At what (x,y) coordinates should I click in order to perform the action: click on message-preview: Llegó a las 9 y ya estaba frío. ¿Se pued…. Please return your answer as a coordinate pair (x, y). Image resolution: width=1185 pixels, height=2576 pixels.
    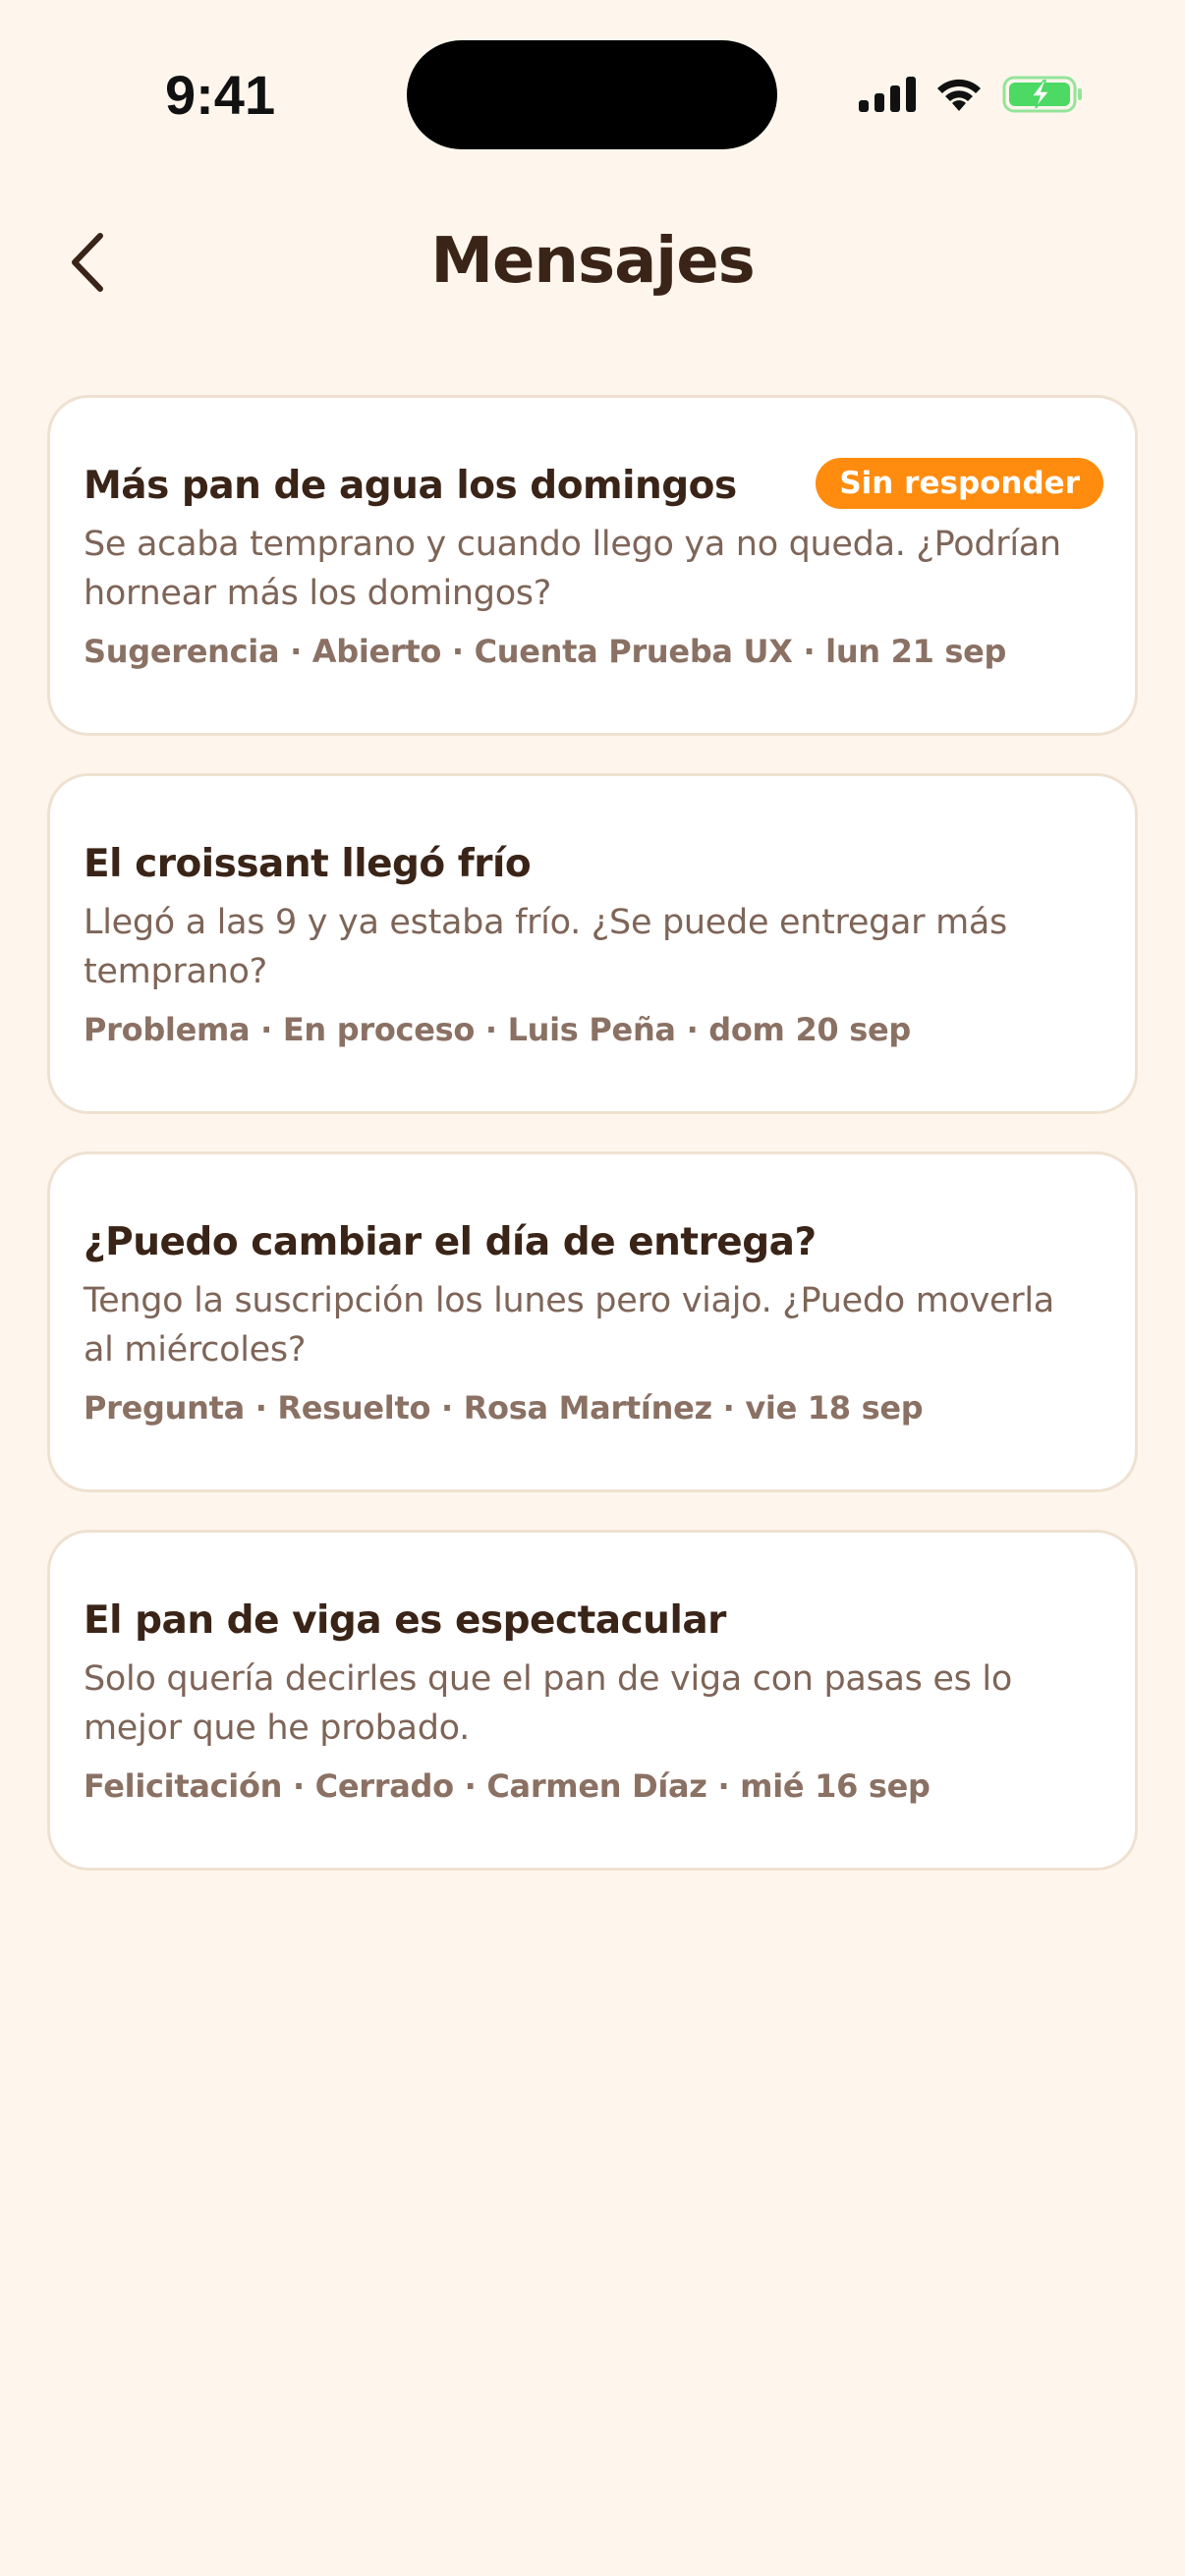
    Looking at the image, I should click on (546, 947).